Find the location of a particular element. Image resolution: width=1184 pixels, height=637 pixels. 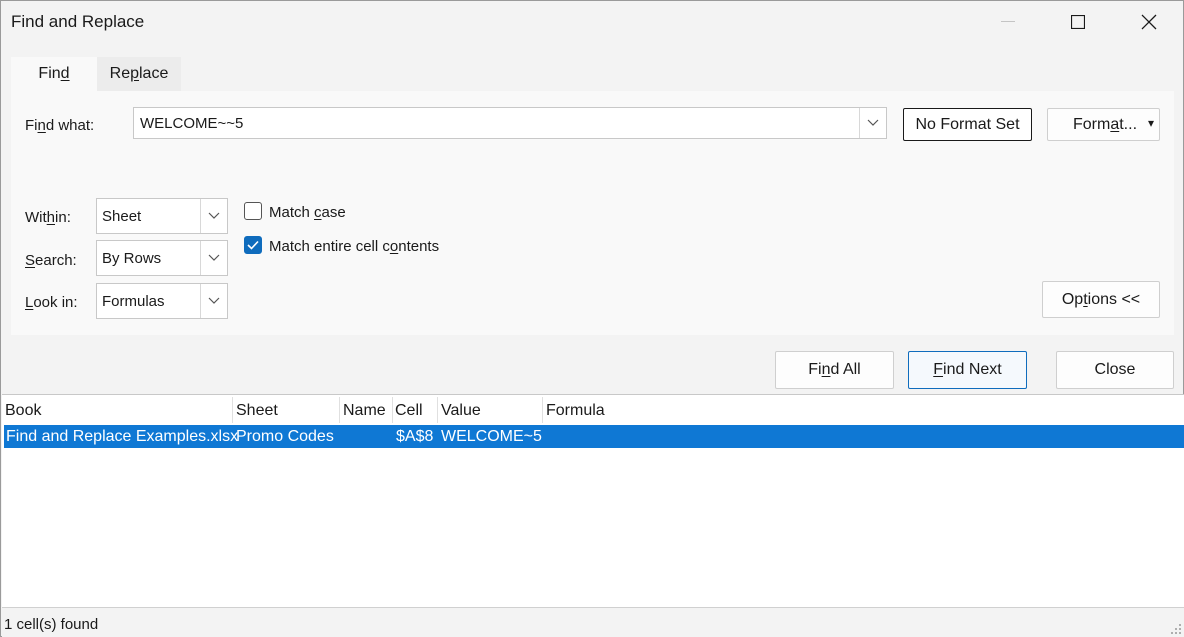

title-bar: Find and Replace is located at coordinates (592, 23).